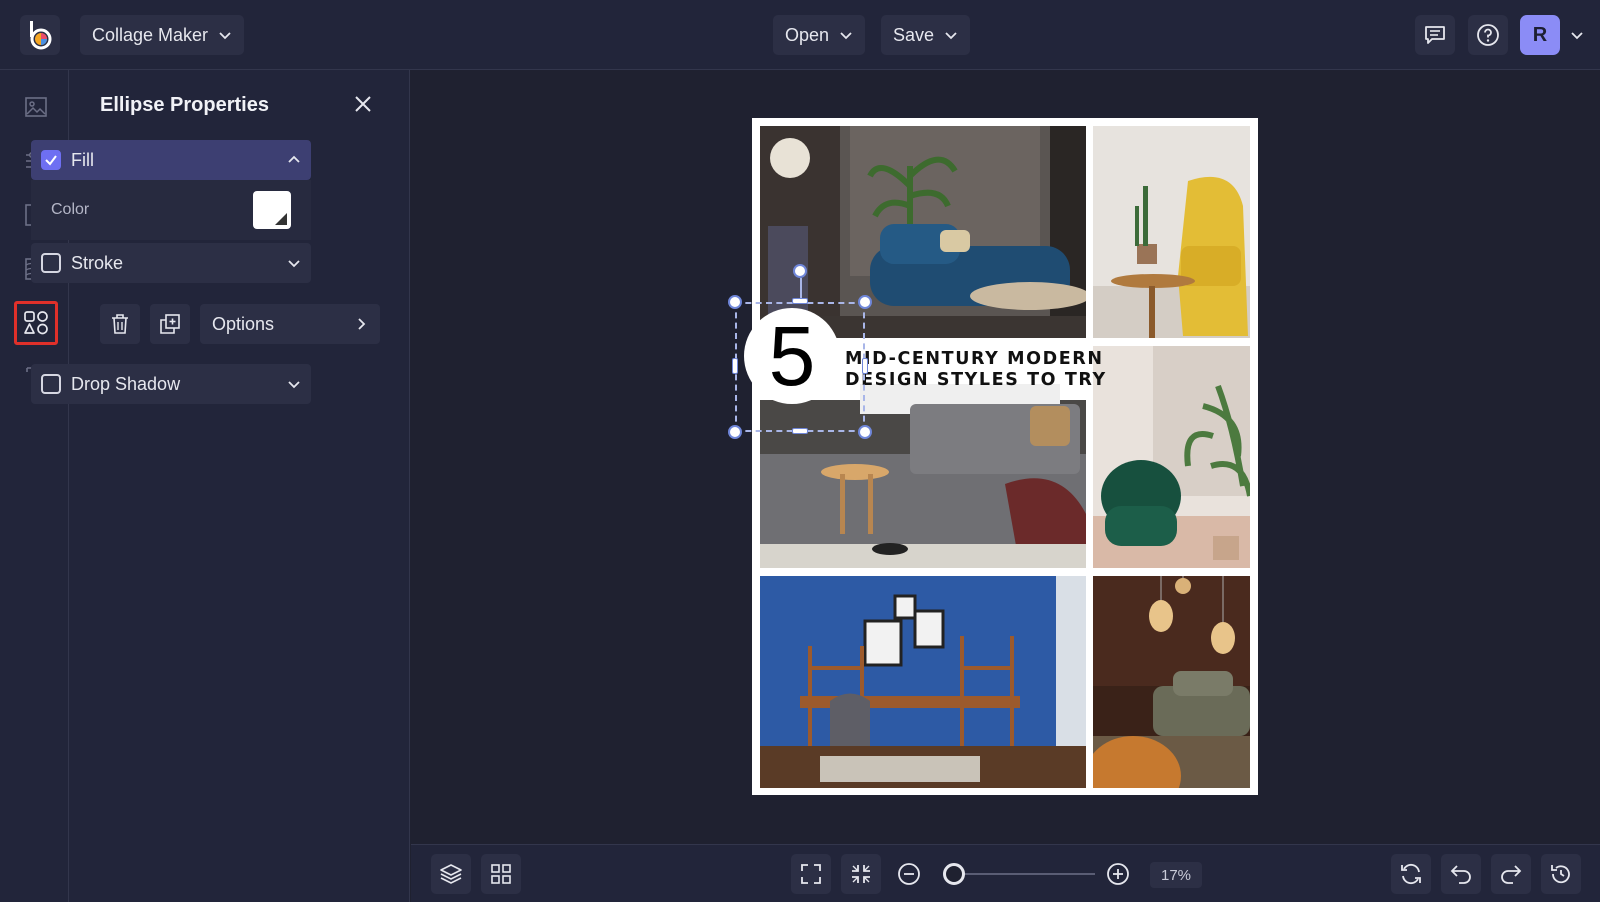  I want to click on zoom-slider-handle, so click(954, 874).